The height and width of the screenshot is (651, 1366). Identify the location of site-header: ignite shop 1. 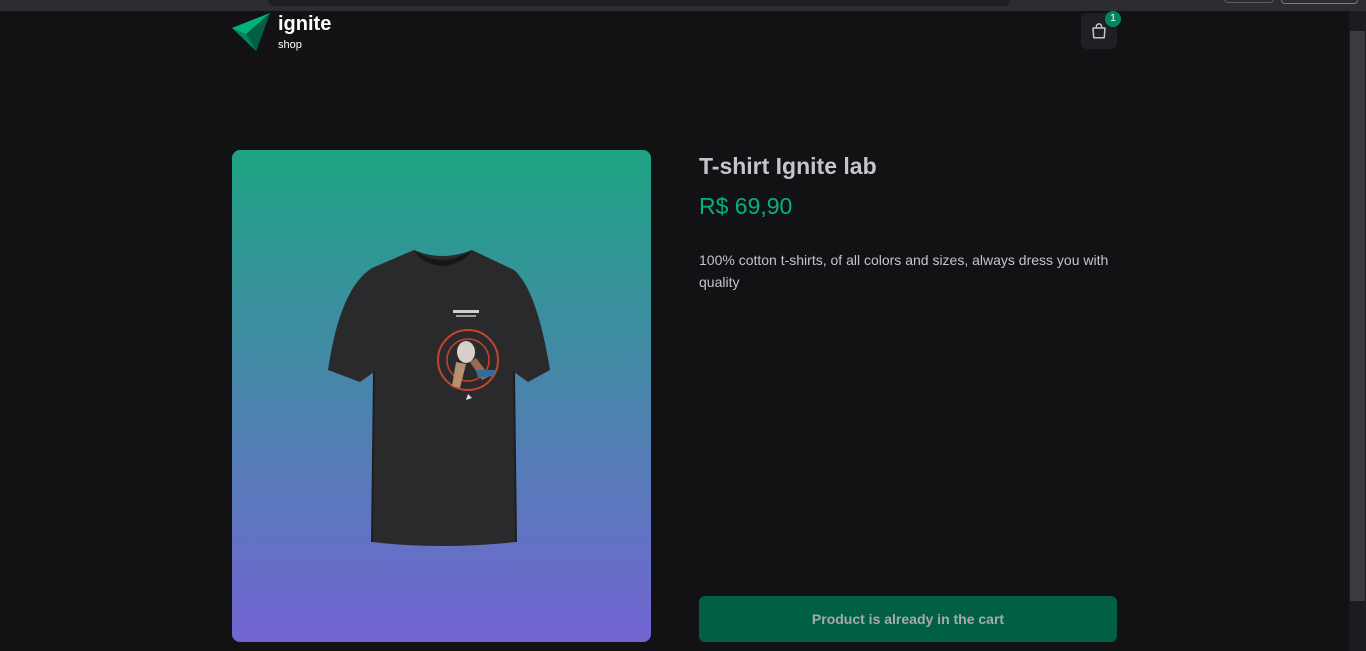
(676, 33).